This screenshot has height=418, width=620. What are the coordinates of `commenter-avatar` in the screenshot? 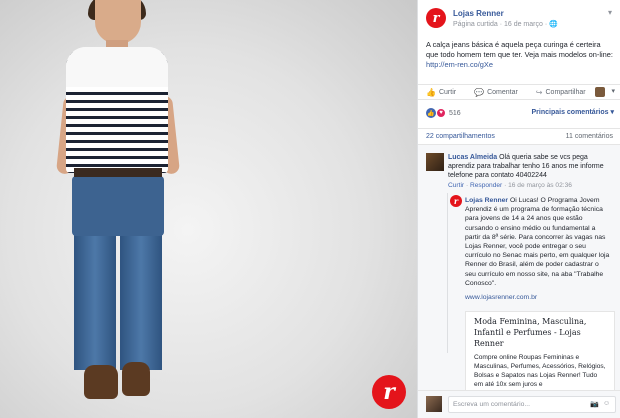 It's located at (435, 162).